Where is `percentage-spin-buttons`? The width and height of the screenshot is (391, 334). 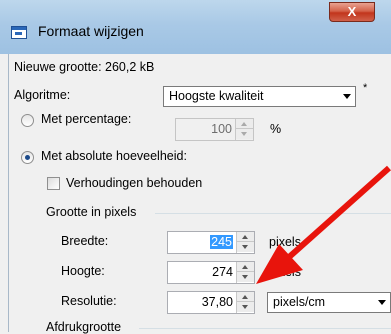 percentage-spin-buttons is located at coordinates (244, 129).